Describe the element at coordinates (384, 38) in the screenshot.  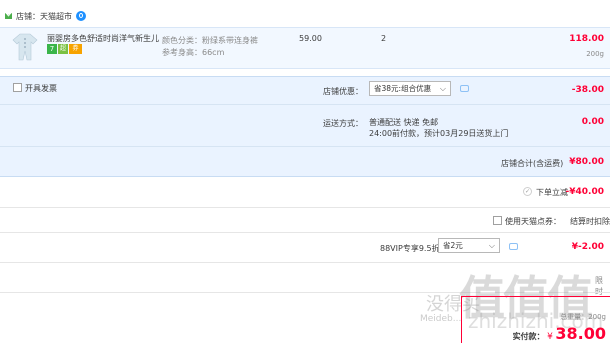
I see `product-quantity: 2` at that location.